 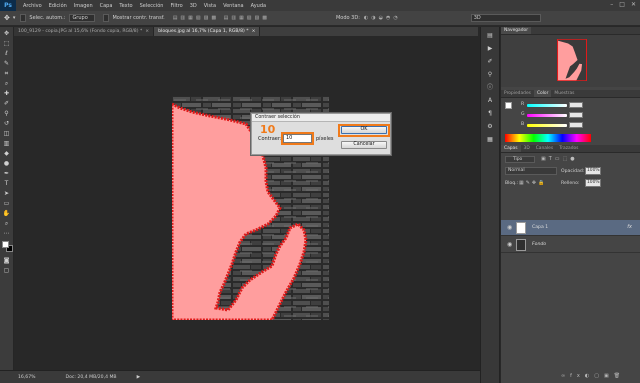 I want to click on lasso-tool-icon: ℓ, so click(x=6, y=53).